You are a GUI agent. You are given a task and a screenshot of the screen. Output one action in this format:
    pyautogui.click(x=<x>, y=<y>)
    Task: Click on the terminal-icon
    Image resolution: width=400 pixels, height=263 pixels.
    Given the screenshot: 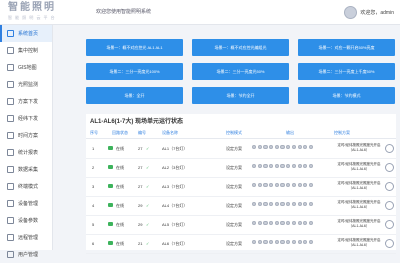 What is the action you would take?
    pyautogui.click(x=10, y=186)
    